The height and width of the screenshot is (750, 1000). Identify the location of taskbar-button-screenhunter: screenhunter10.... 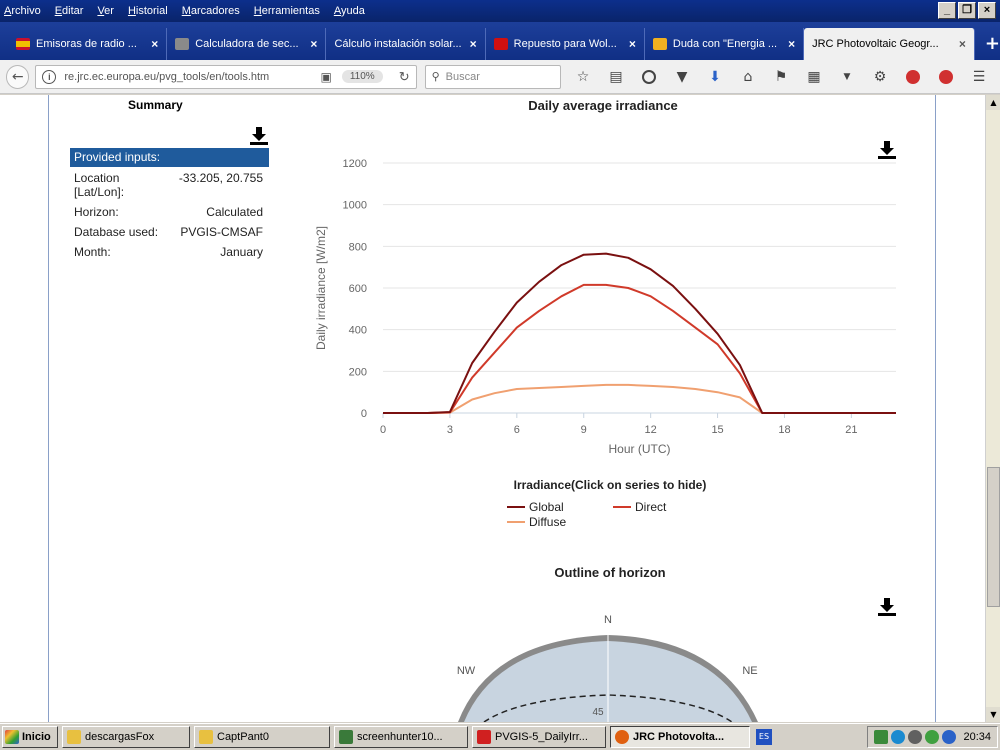
(401, 737).